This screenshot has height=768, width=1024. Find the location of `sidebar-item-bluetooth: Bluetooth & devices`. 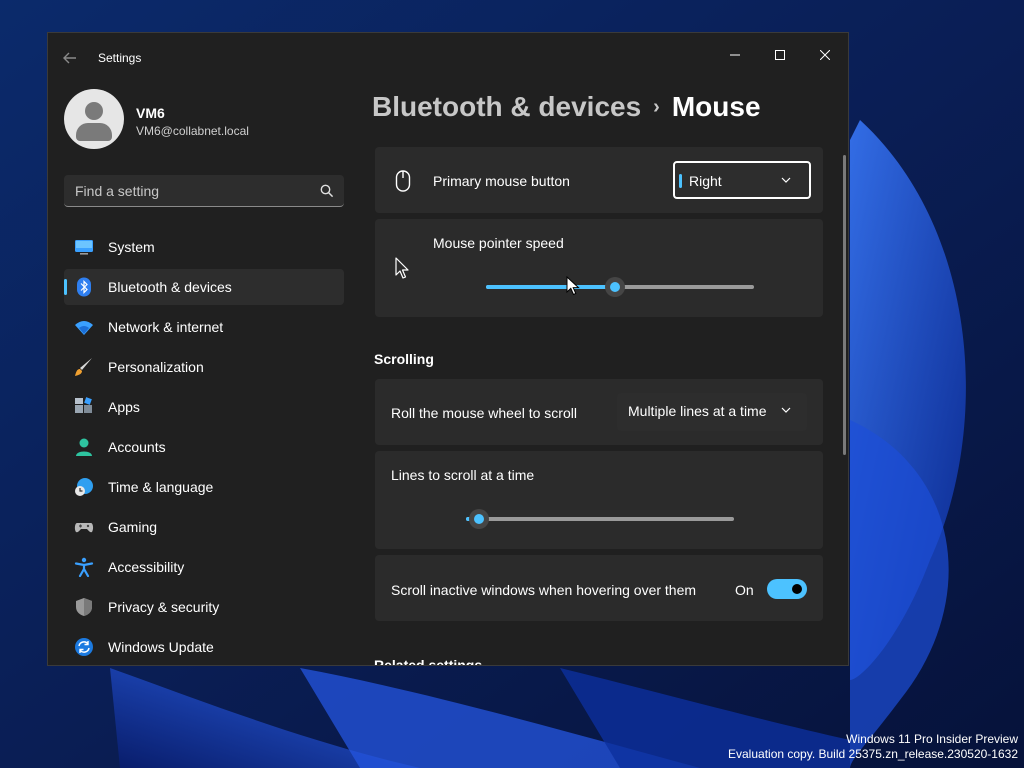

sidebar-item-bluetooth: Bluetooth & devices is located at coordinates (204, 287).